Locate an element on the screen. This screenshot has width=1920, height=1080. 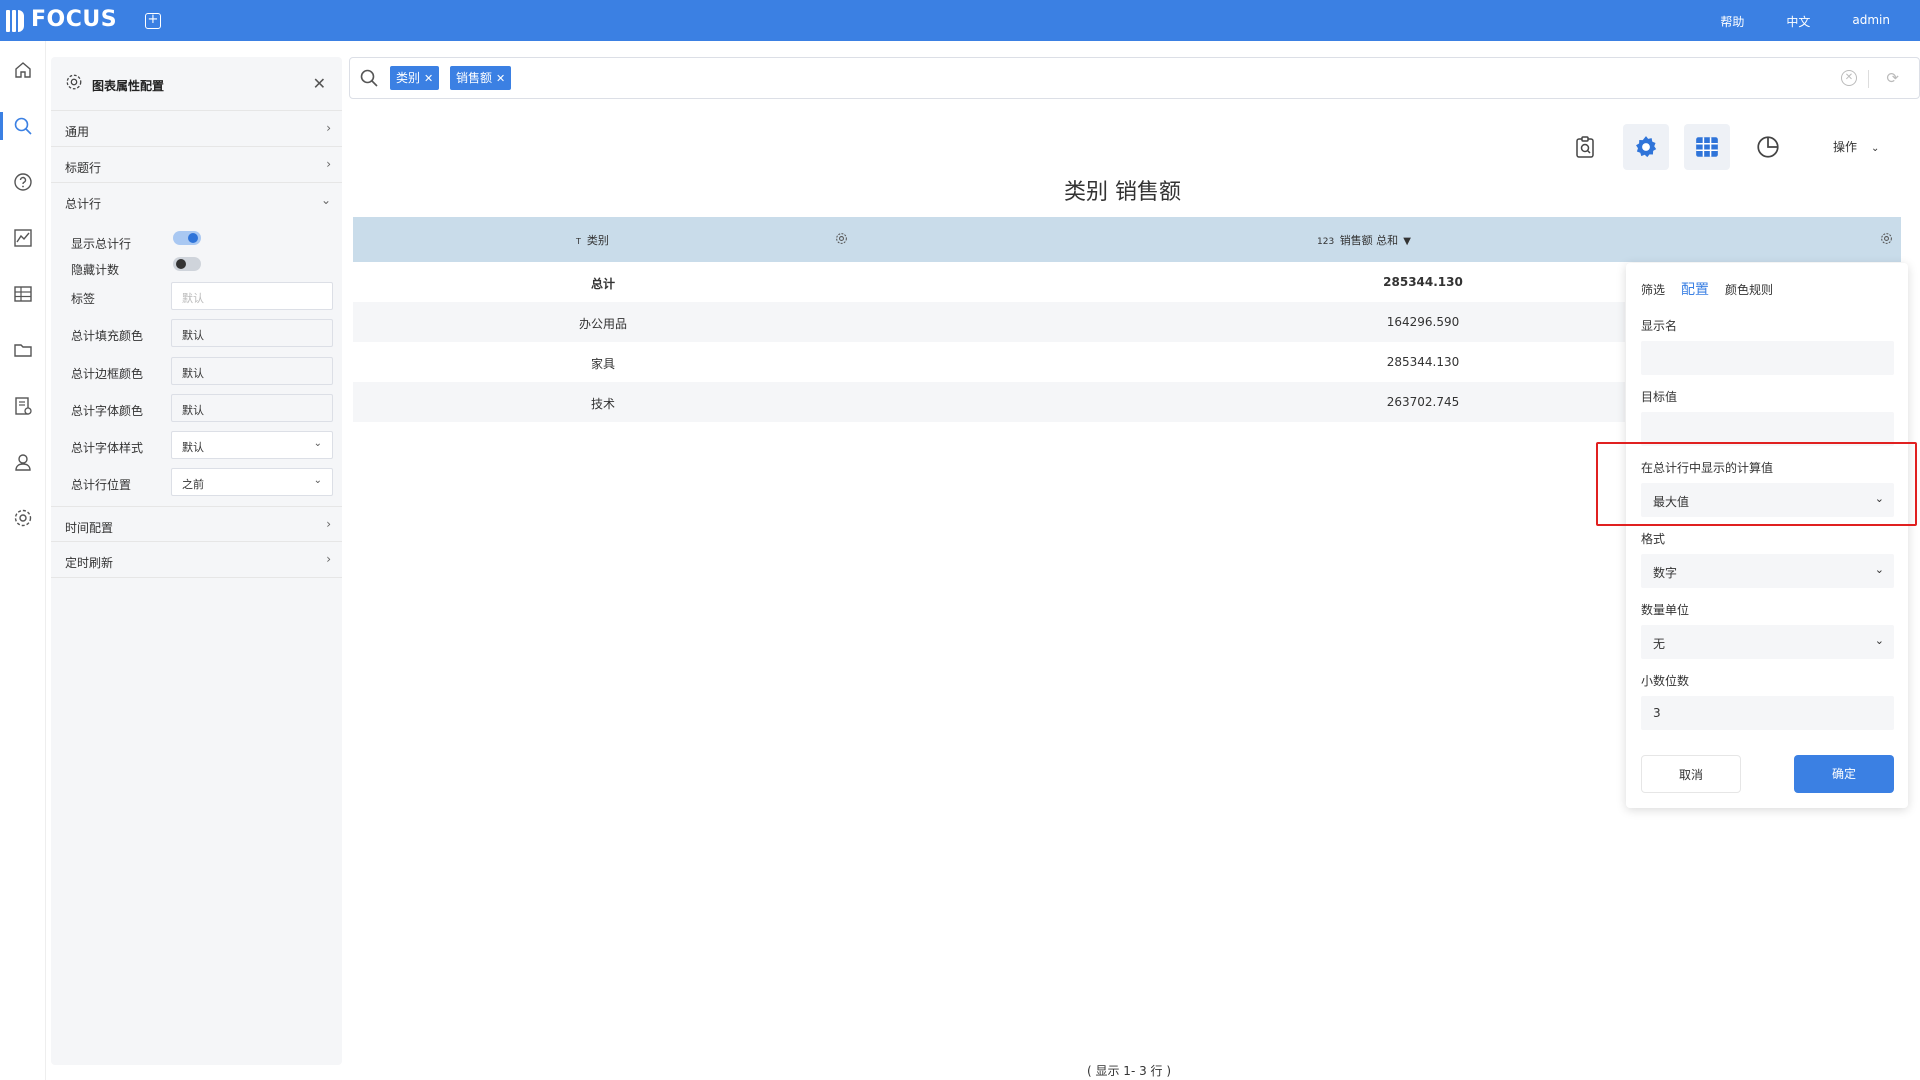
font-color-label: 总计字体颜色 is located at coordinates (107, 411).